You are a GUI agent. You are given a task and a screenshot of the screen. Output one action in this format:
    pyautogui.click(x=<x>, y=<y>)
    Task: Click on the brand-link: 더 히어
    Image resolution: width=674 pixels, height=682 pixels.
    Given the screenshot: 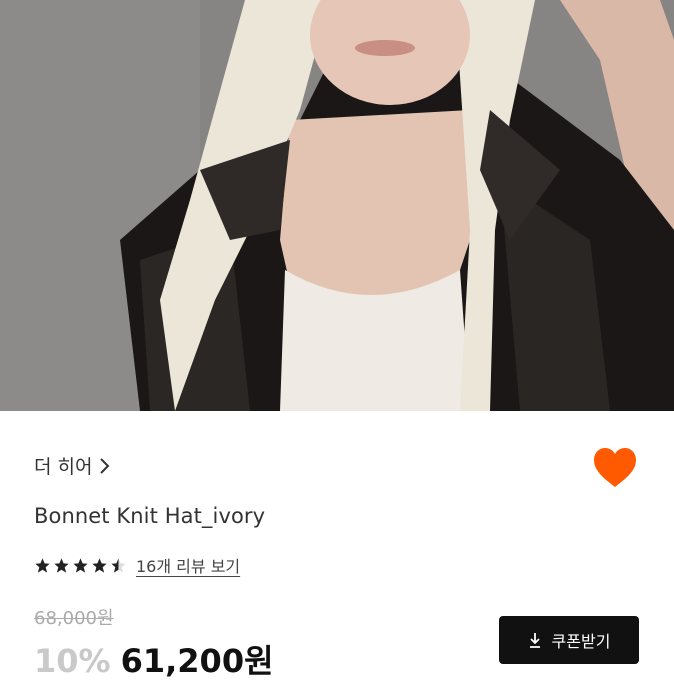 What is the action you would take?
    pyautogui.click(x=73, y=465)
    